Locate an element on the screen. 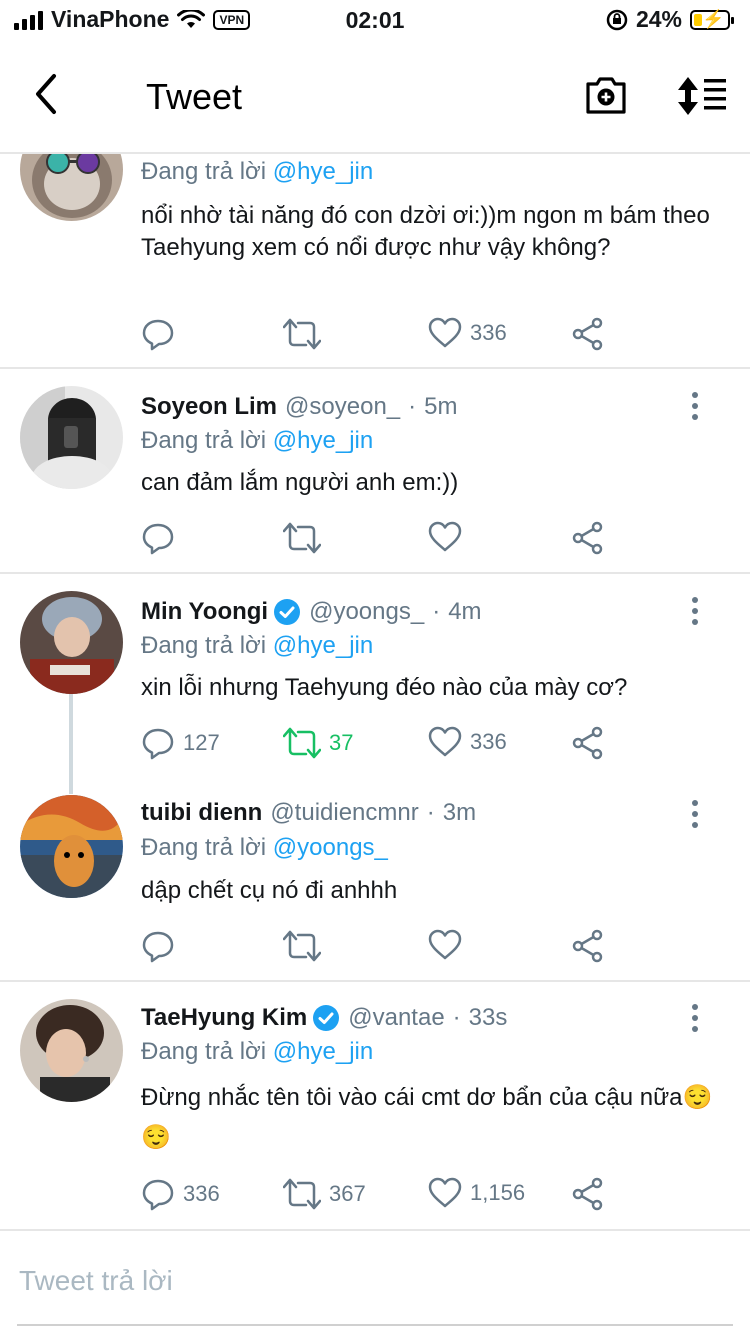 This screenshot has height=1334, width=750. tweet-time: 3m is located at coordinates (459, 812).